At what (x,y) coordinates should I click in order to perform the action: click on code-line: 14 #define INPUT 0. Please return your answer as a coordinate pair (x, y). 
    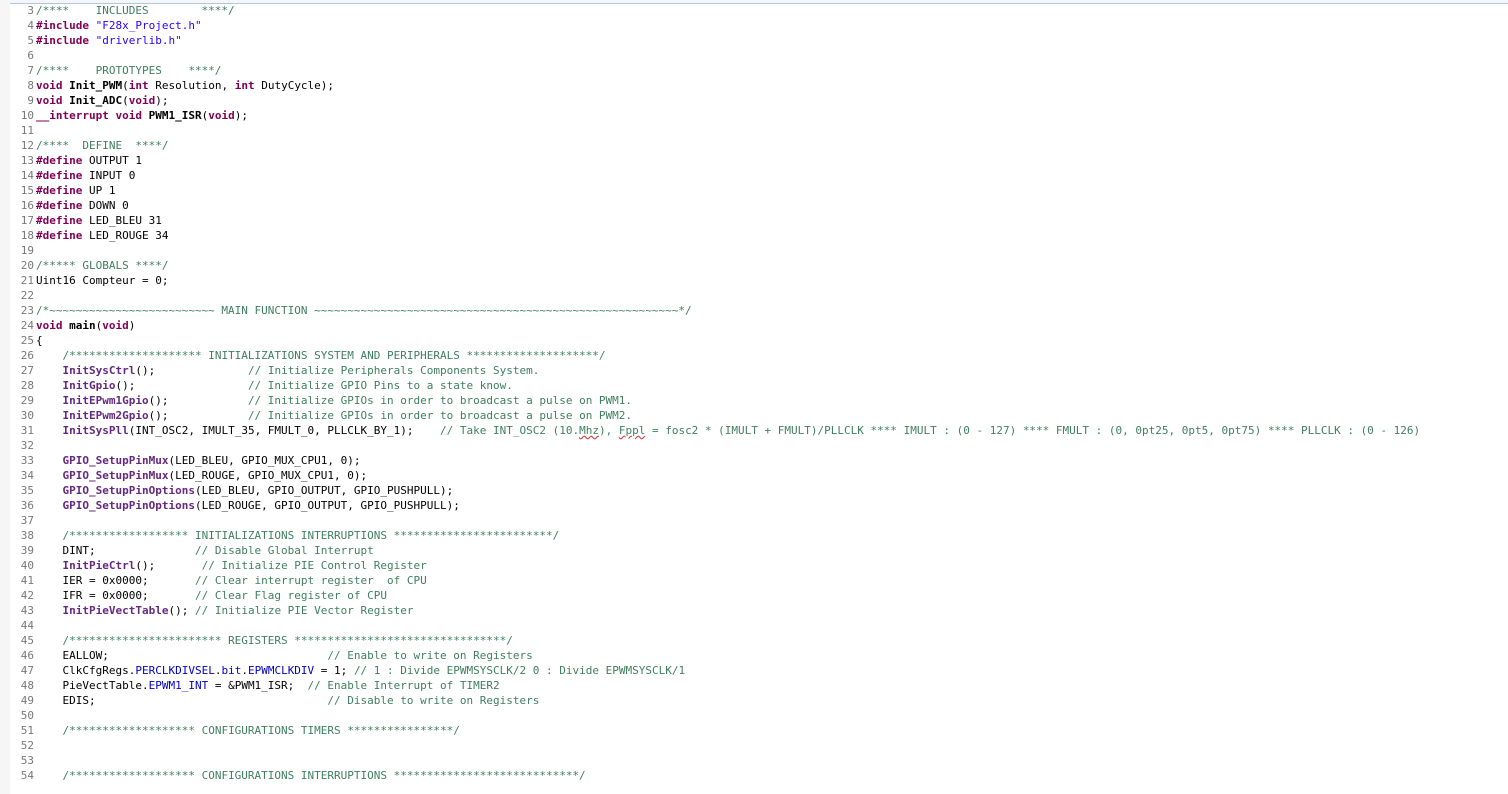
    Looking at the image, I should click on (754, 175).